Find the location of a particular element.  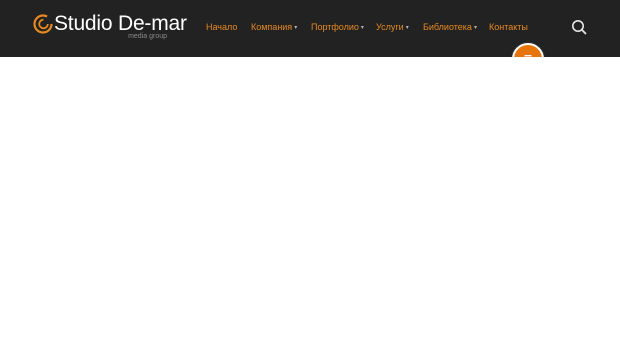

nav-item-services: Услуги ▾ is located at coordinates (392, 27).